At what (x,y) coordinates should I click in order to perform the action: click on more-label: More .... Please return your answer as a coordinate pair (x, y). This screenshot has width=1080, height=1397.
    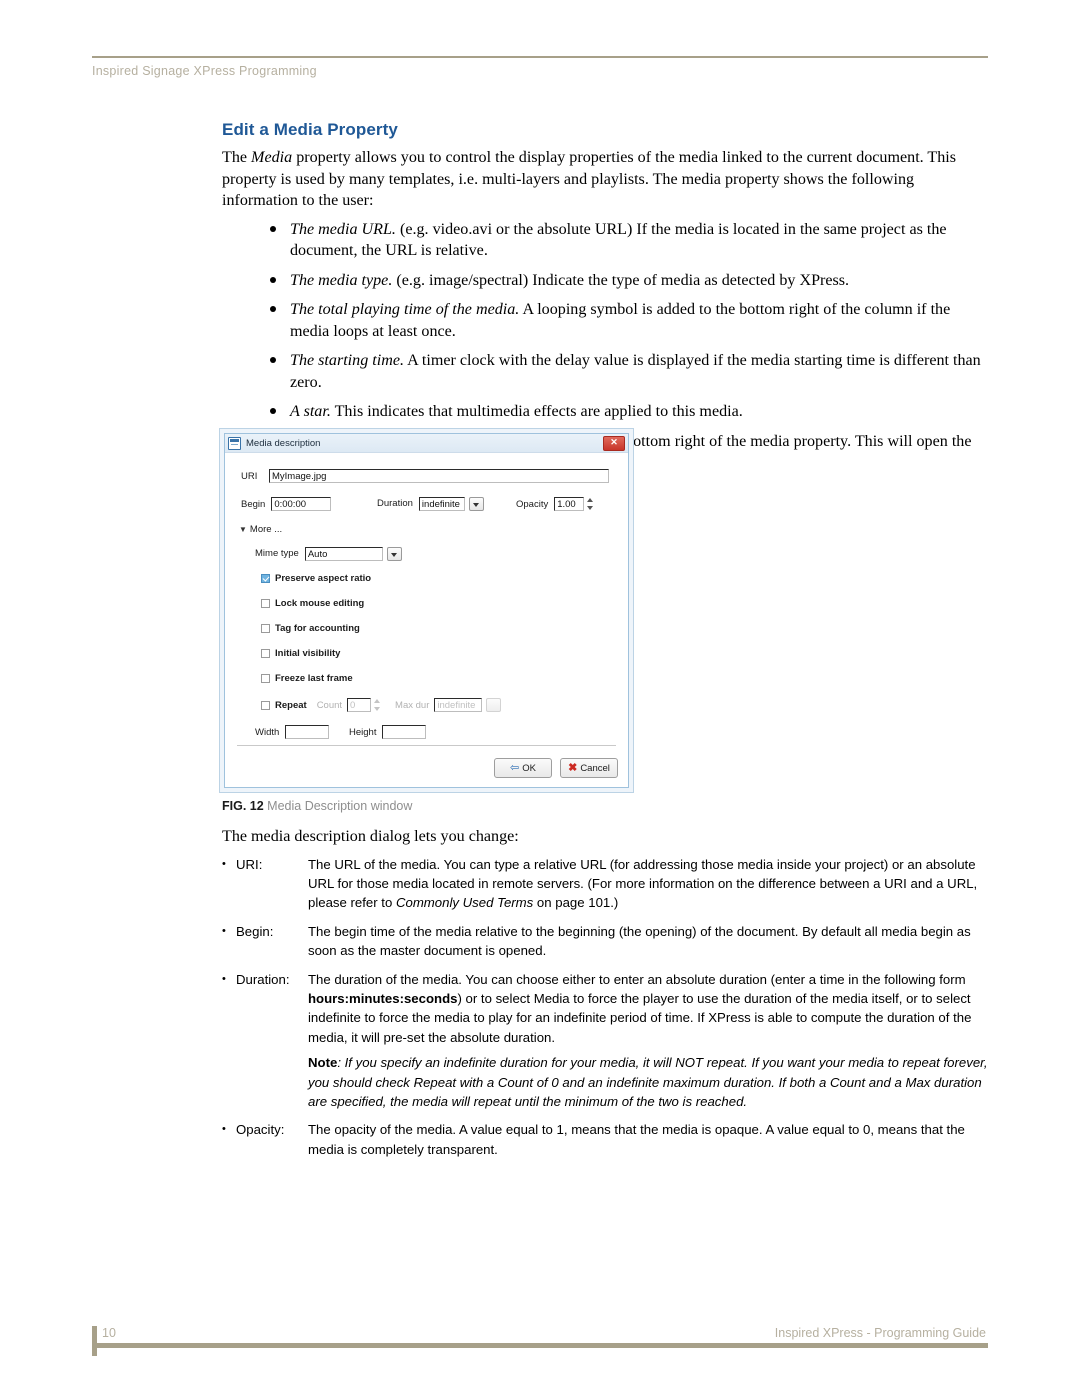
    Looking at the image, I should click on (266, 529).